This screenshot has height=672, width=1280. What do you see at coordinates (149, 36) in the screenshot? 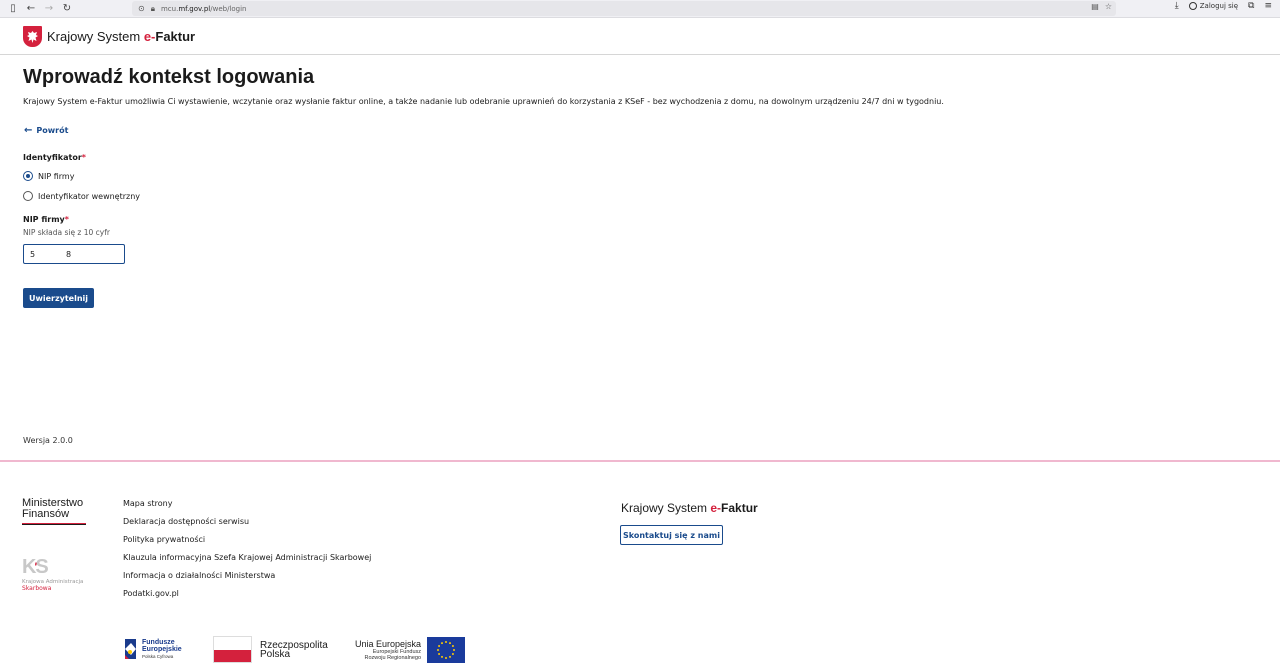
I see `brand-text-e: e-` at bounding box center [149, 36].